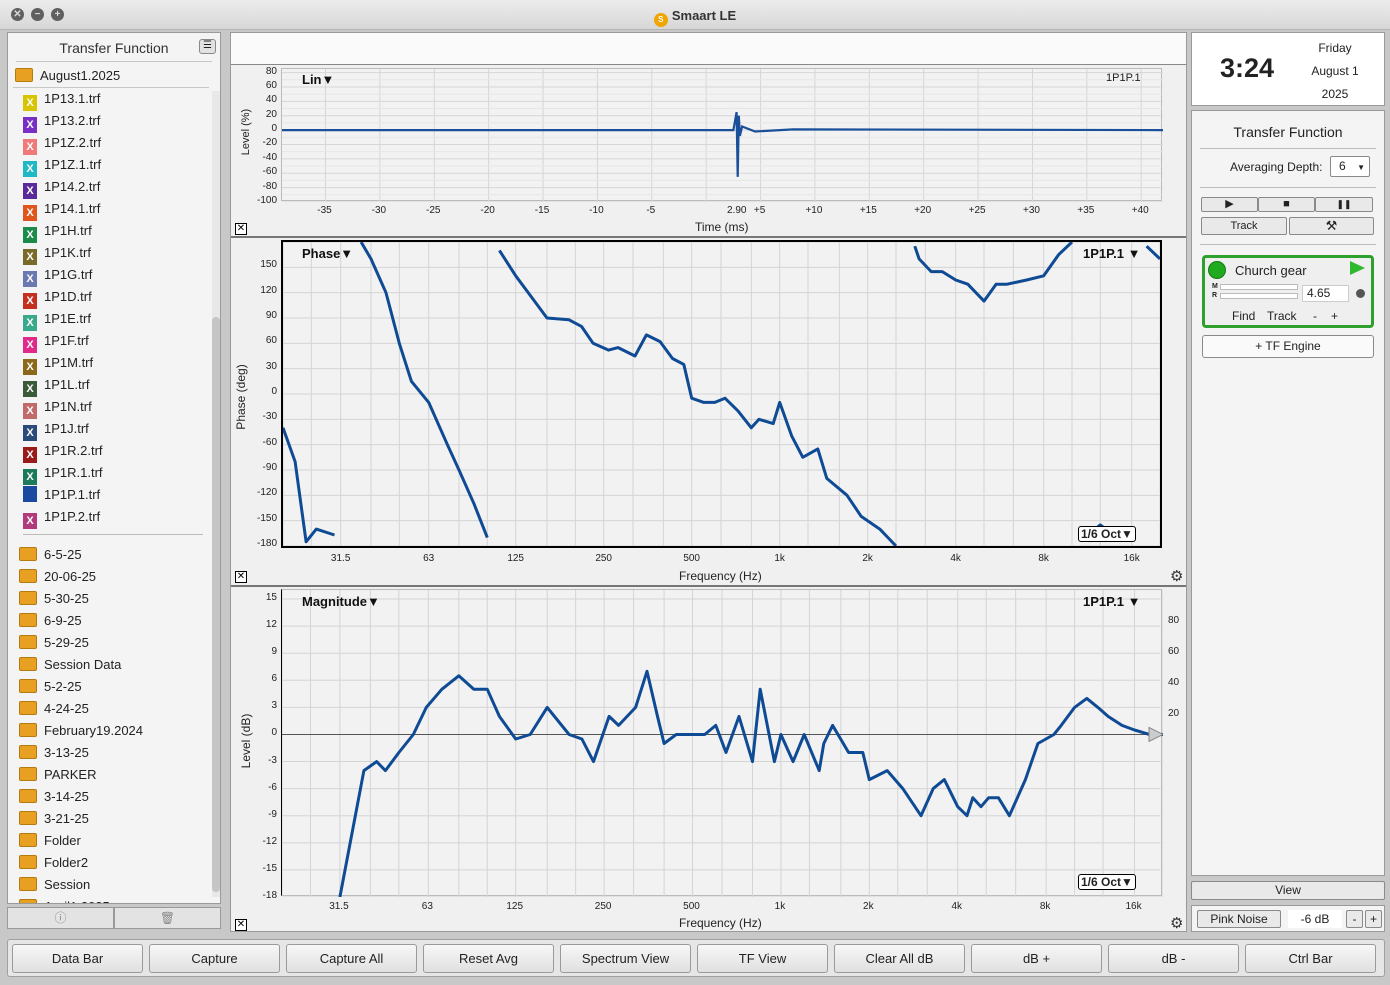  I want to click on file-item: X 1P1J.trf, so click(56, 429).